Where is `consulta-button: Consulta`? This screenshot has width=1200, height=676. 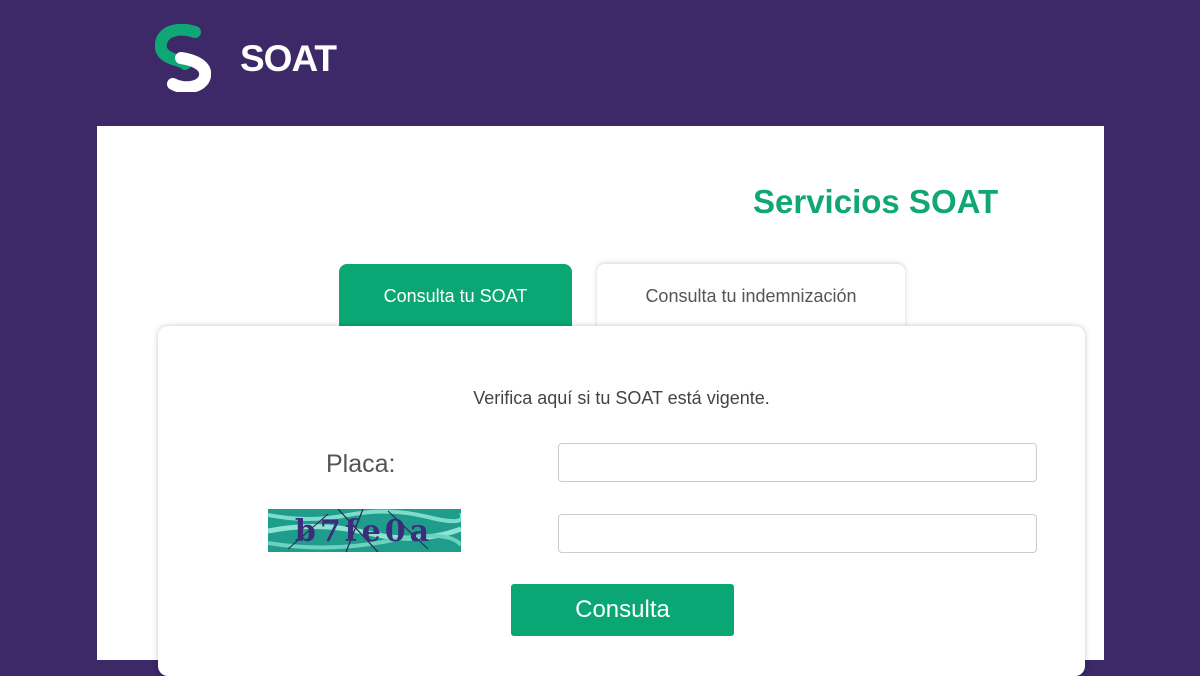
consulta-button: Consulta is located at coordinates (622, 610).